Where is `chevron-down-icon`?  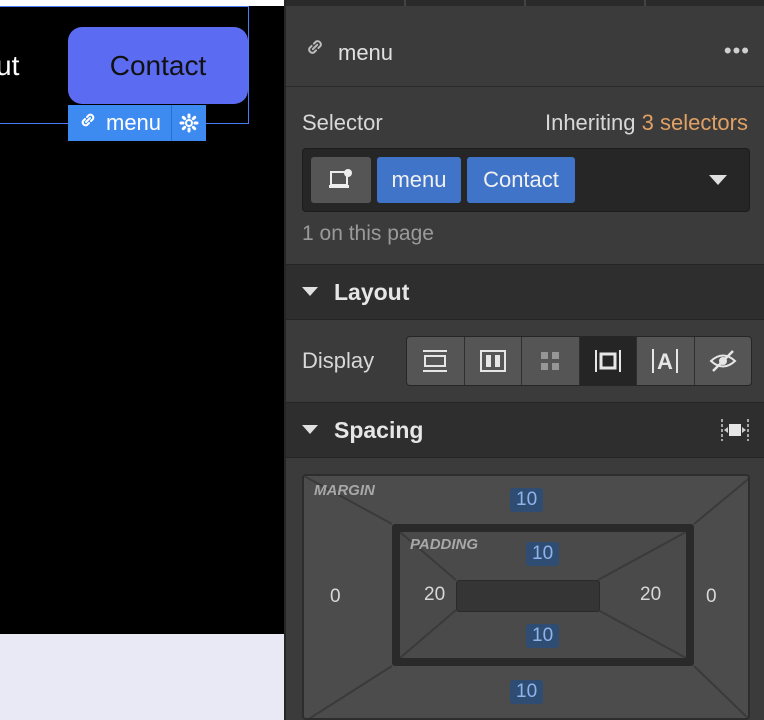 chevron-down-icon is located at coordinates (718, 180).